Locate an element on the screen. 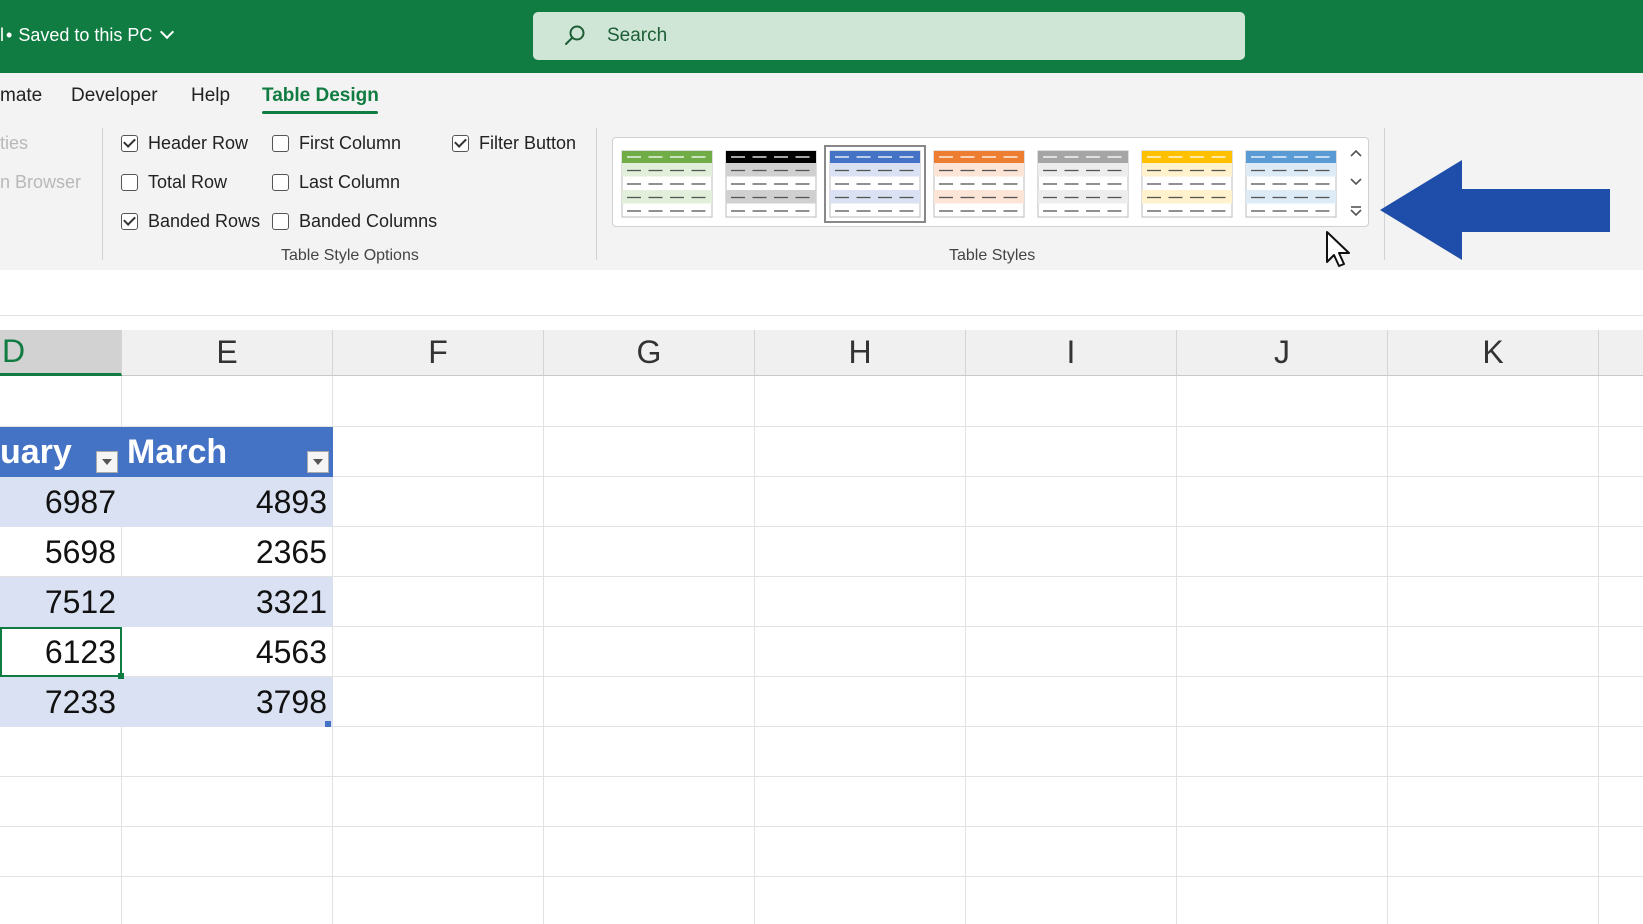  table-cell: 7233 is located at coordinates (61, 702).